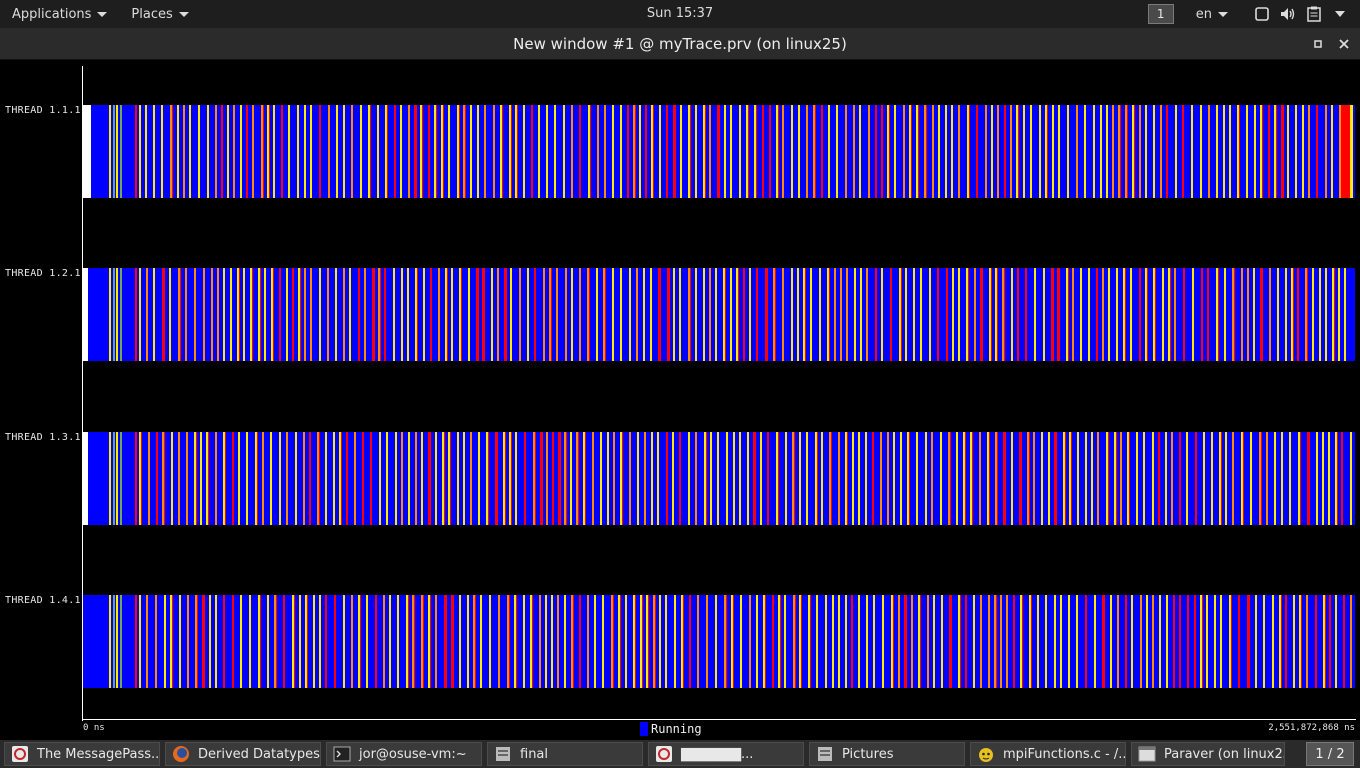 This screenshot has height=768, width=1360. What do you see at coordinates (1314, 14) in the screenshot?
I see `clipboard-icon` at bounding box center [1314, 14].